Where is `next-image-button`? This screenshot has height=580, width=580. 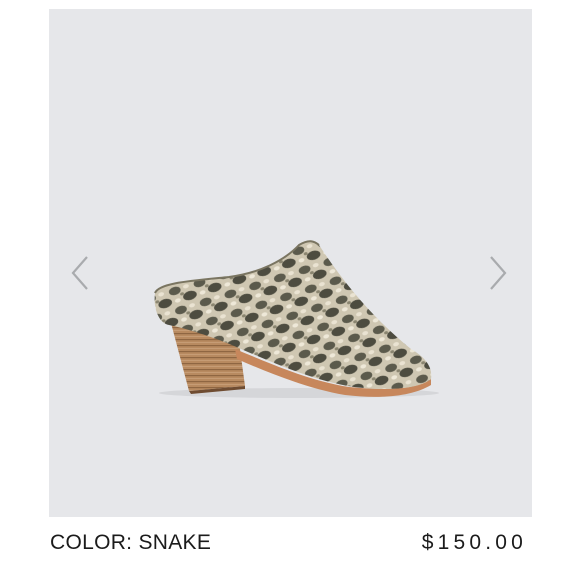 next-image-button is located at coordinates (498, 273).